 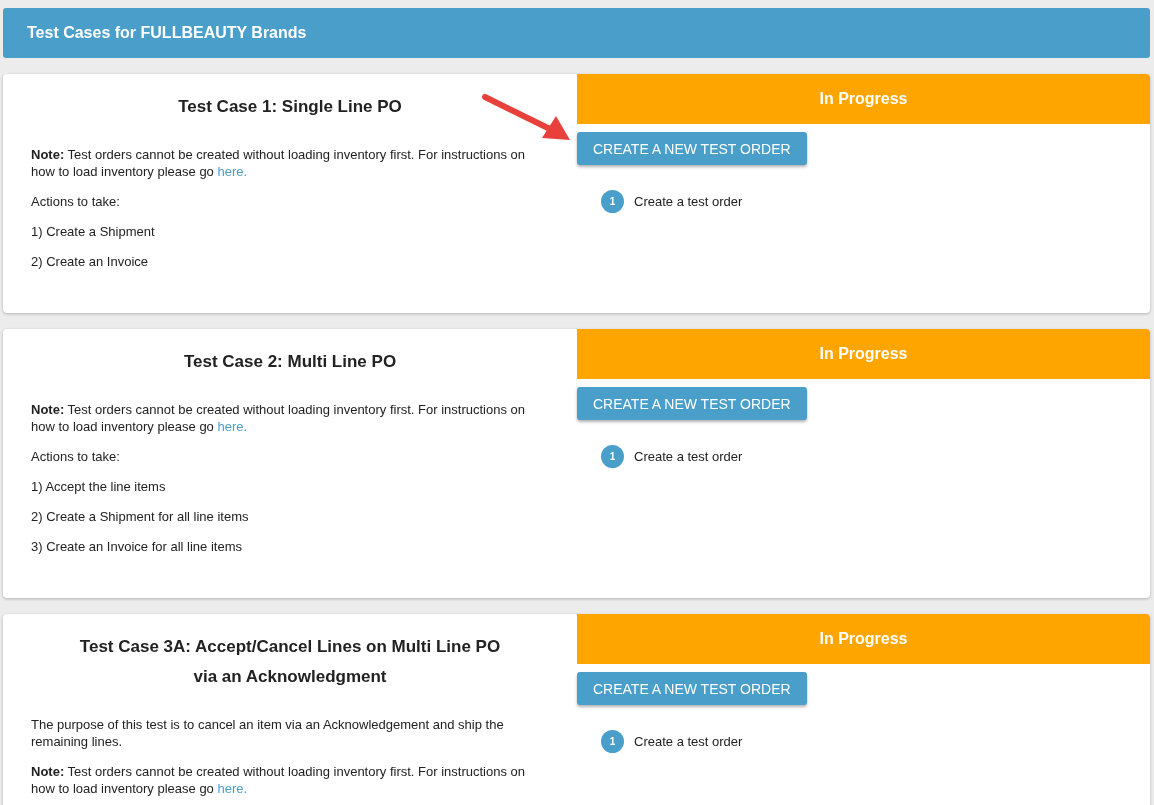 I want to click on description-text: The purpose of this test is to cancel an item via an Acknowledgement and ship the remaining lines., so click(x=268, y=733).